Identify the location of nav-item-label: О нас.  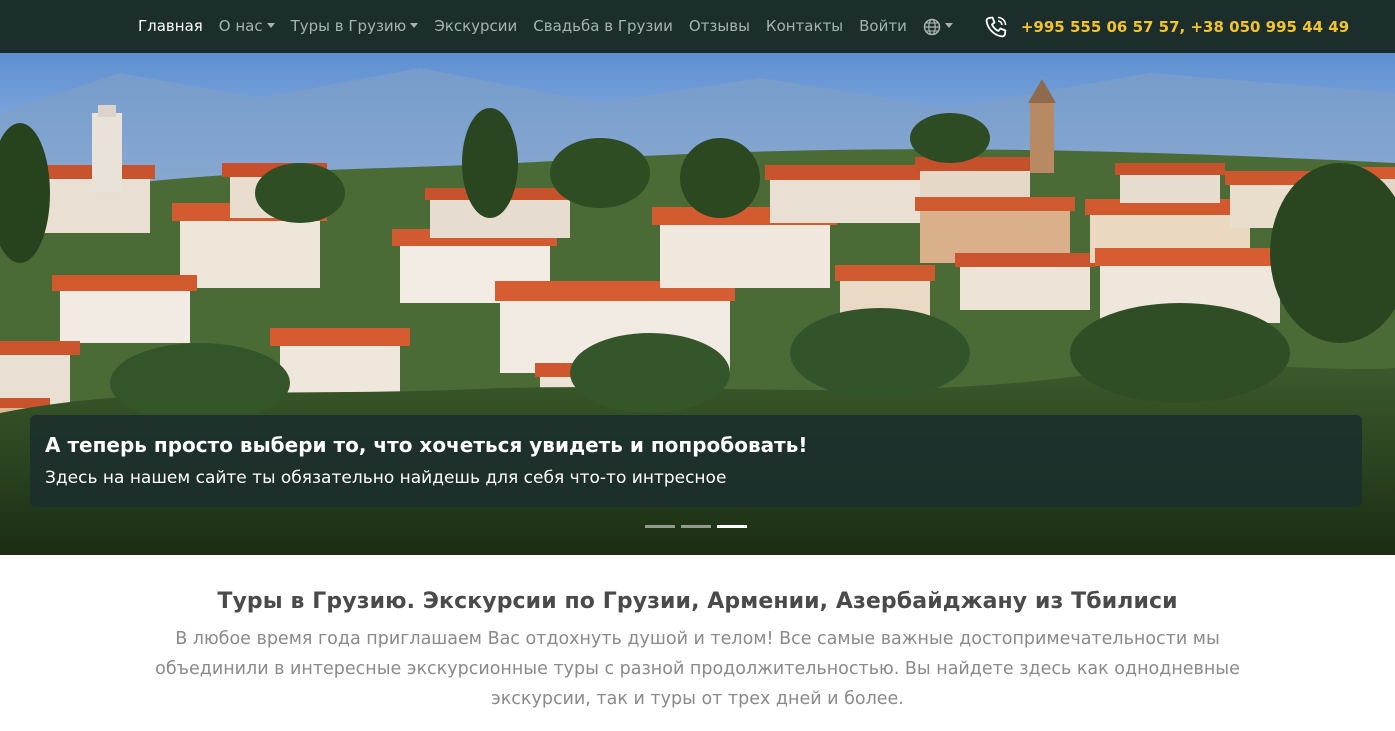
(240, 26).